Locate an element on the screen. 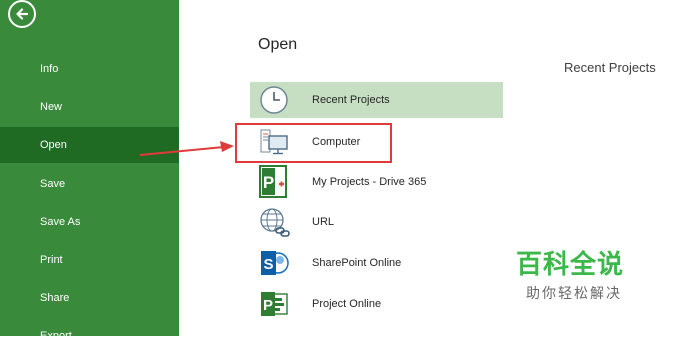  location-url: URL is located at coordinates (376, 222).